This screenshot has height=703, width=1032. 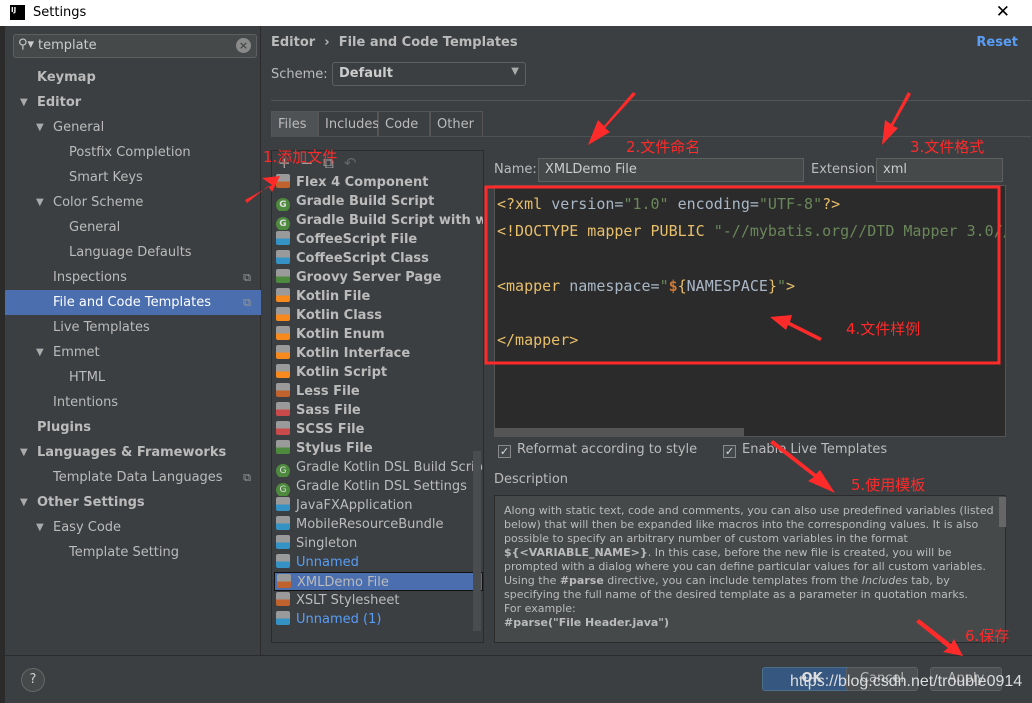 I want to click on file-template-label: Groovy Server Page, so click(x=369, y=277).